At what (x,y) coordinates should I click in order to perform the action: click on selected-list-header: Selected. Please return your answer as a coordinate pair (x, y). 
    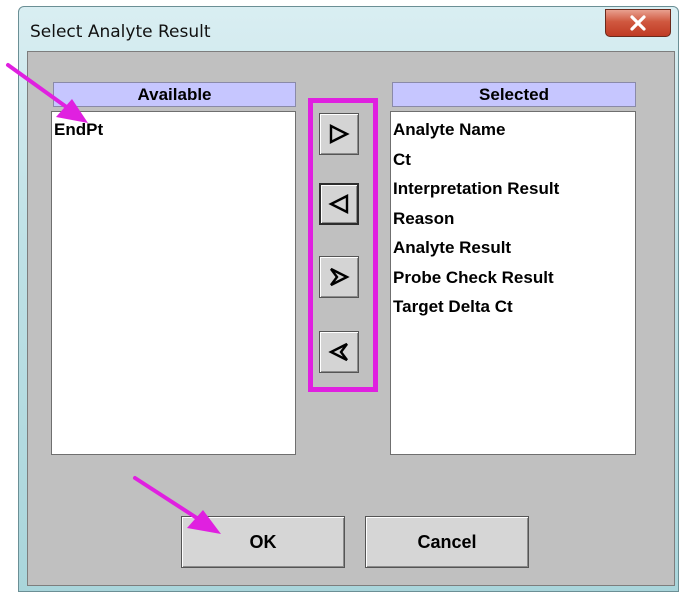
    Looking at the image, I should click on (514, 94).